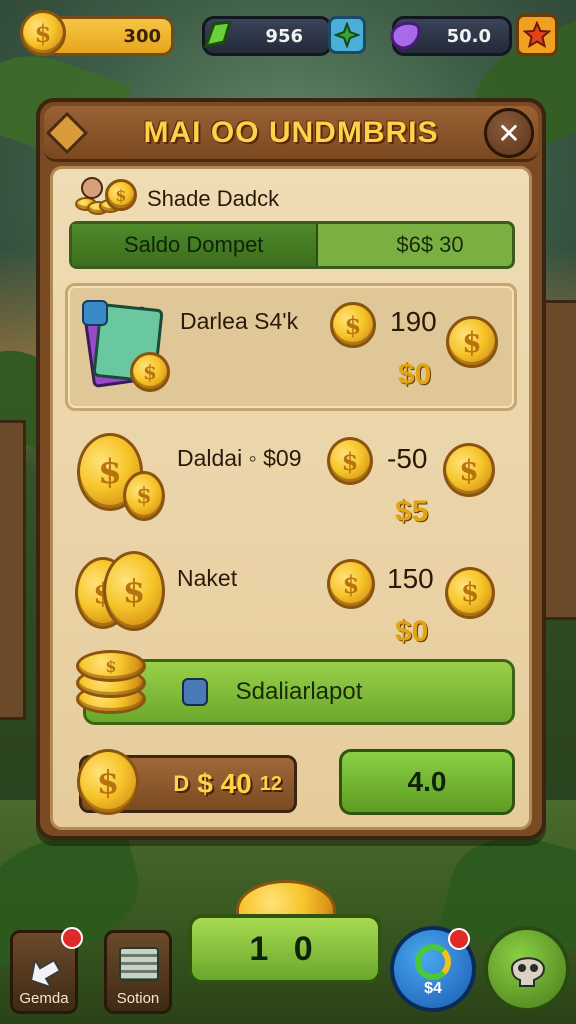 This screenshot has width=576, height=1024. I want to click on center-counter-value: 1 0, so click(285, 948).